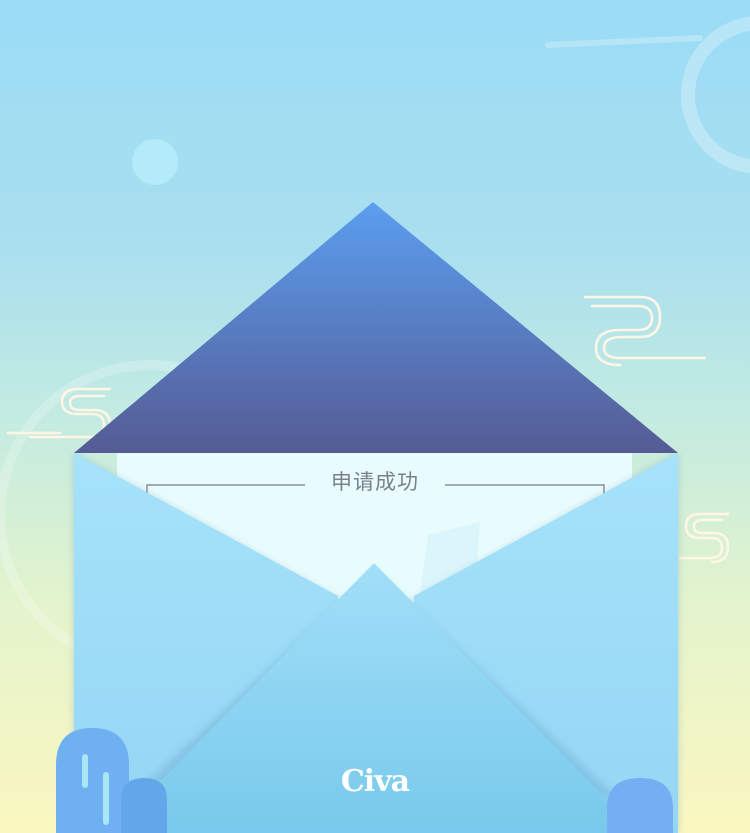  What do you see at coordinates (624, 41) in the screenshot?
I see `light-streak-decoration` at bounding box center [624, 41].